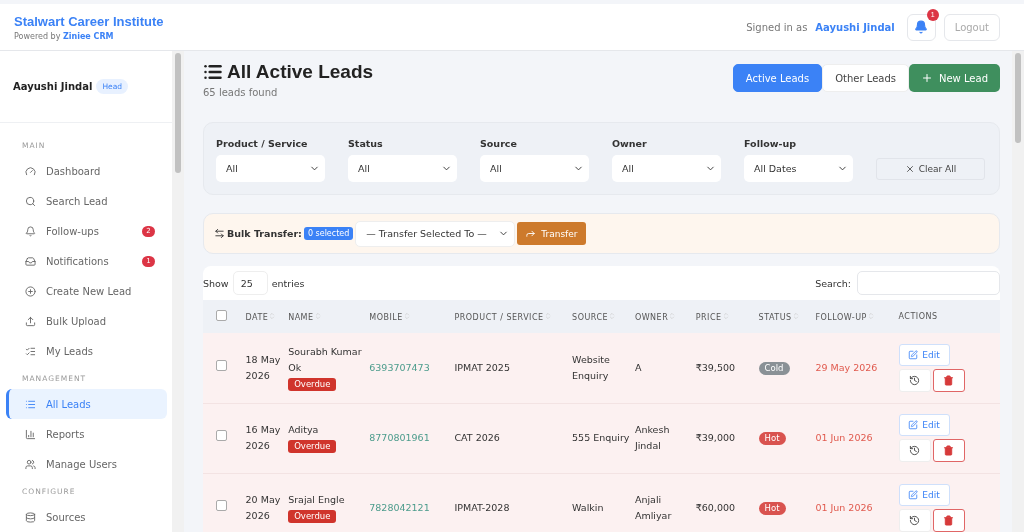 The image size is (1024, 532). Describe the element at coordinates (630, 143) in the screenshot. I see `filter-label: Owner` at that location.